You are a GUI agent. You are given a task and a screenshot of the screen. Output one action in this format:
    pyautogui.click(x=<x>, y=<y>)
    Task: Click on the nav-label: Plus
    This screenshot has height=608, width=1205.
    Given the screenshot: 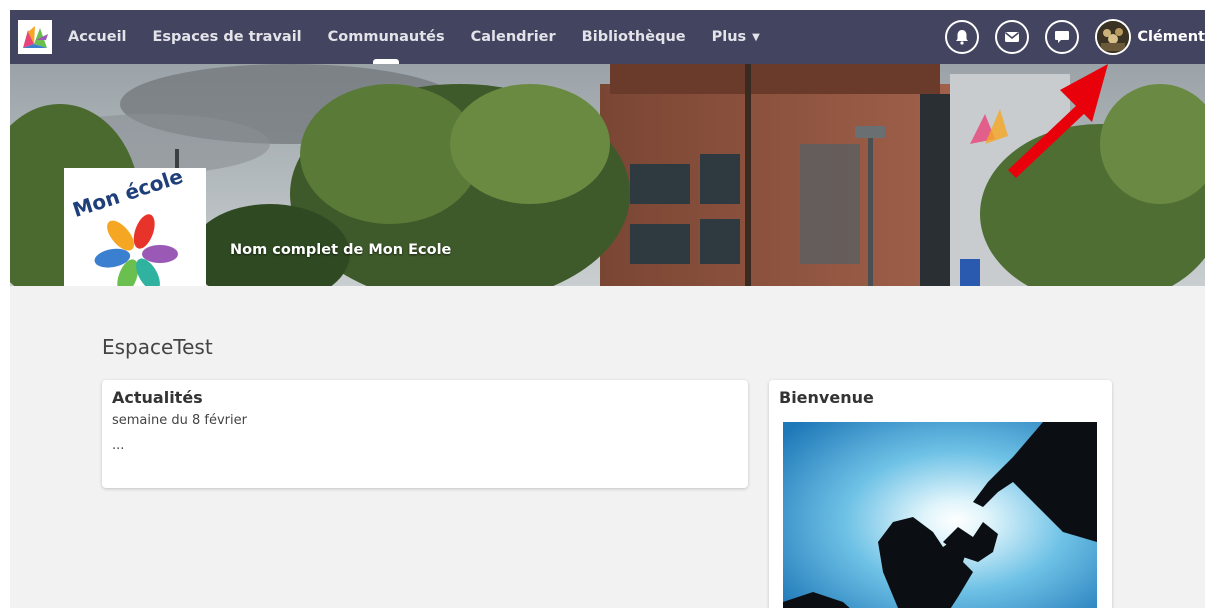 What is the action you would take?
    pyautogui.click(x=729, y=37)
    